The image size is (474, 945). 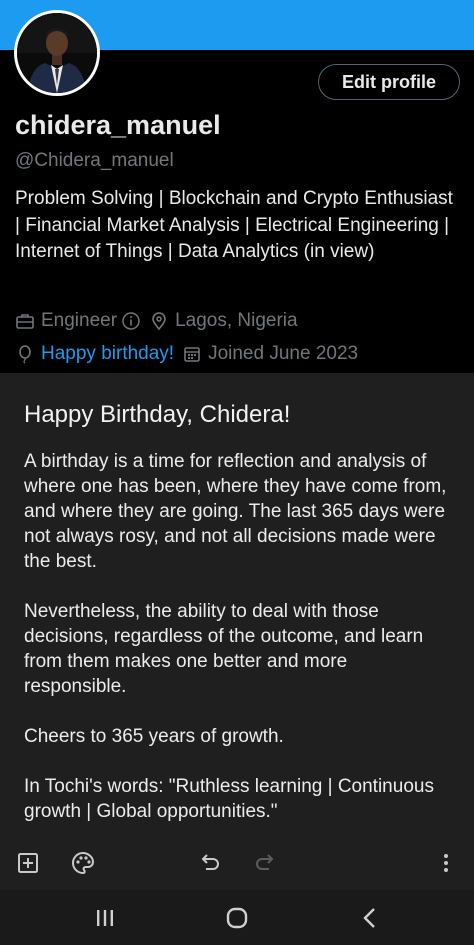 What do you see at coordinates (154, 736) in the screenshot?
I see `note-paragraph: Cheers to 365 years of growth.` at bounding box center [154, 736].